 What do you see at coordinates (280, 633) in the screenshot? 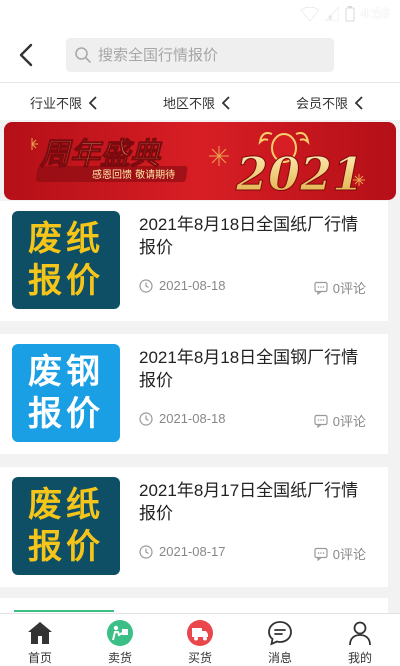
I see `message-icon` at bounding box center [280, 633].